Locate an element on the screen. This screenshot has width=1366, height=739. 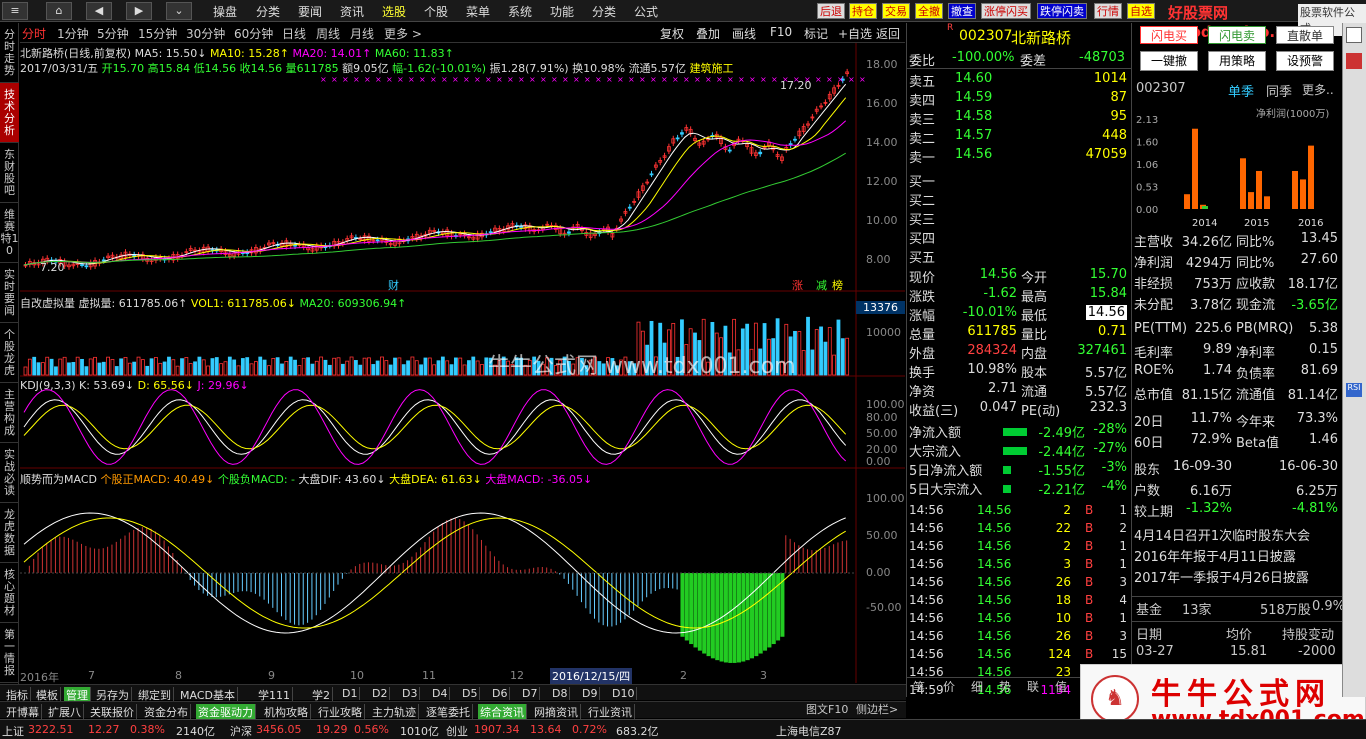
tool-draw: 画线 is located at coordinates (744, 33).